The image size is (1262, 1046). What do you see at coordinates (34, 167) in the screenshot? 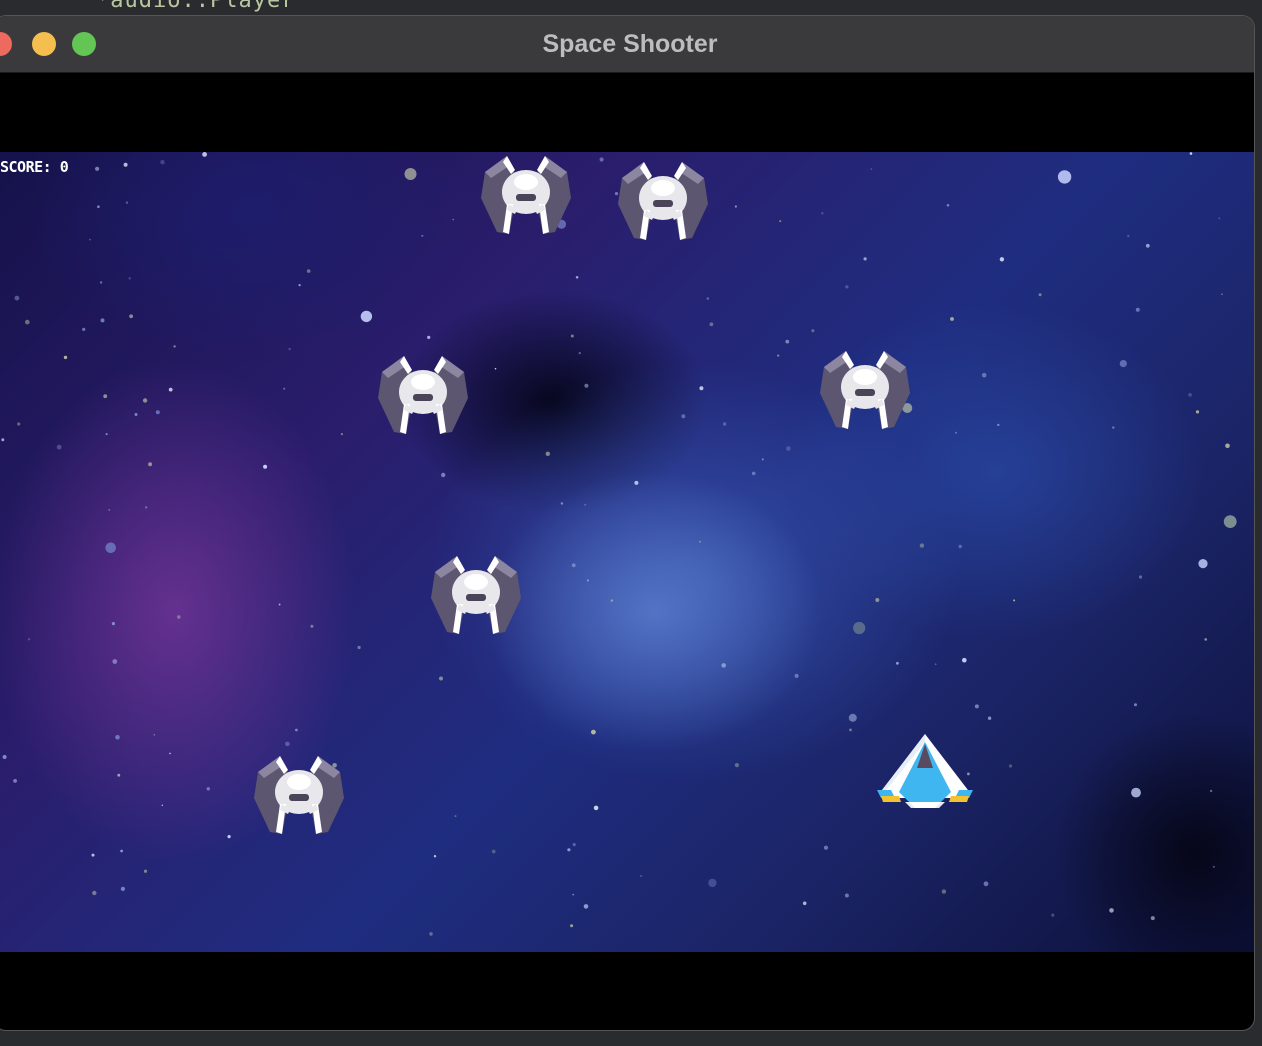
I see `score-display: SCORE: 0` at bounding box center [34, 167].